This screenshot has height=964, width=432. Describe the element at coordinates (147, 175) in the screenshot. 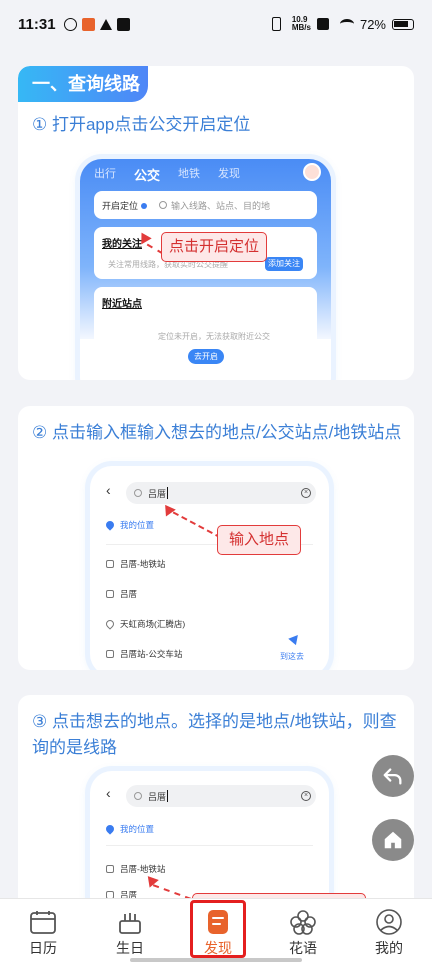

I see `tab-bus: 公交` at that location.